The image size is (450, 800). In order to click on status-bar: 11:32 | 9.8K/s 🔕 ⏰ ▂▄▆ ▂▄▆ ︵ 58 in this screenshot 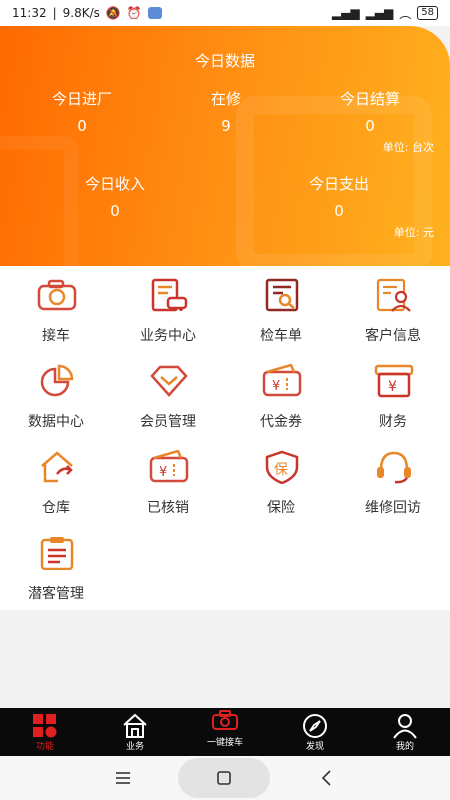, I will do `click(225, 13)`.